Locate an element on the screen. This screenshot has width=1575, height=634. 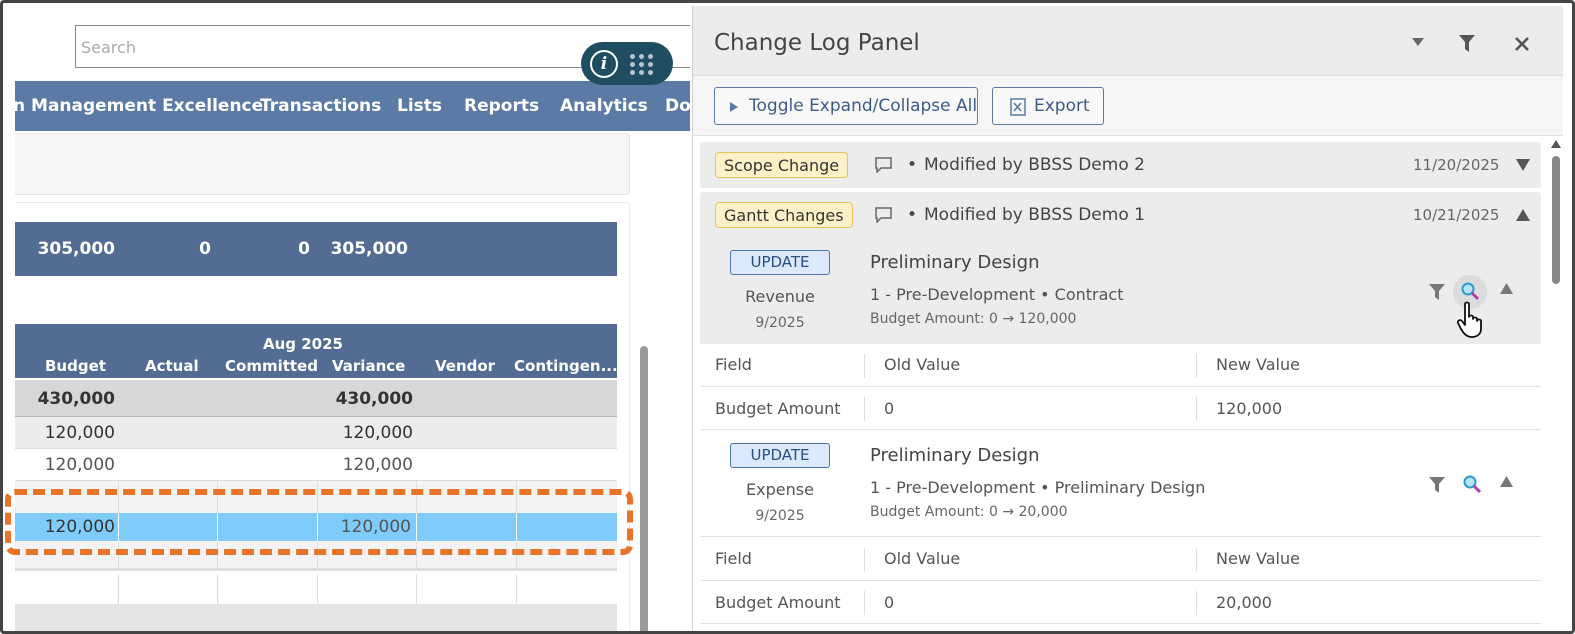
left-scrollbar is located at coordinates (644, 488).